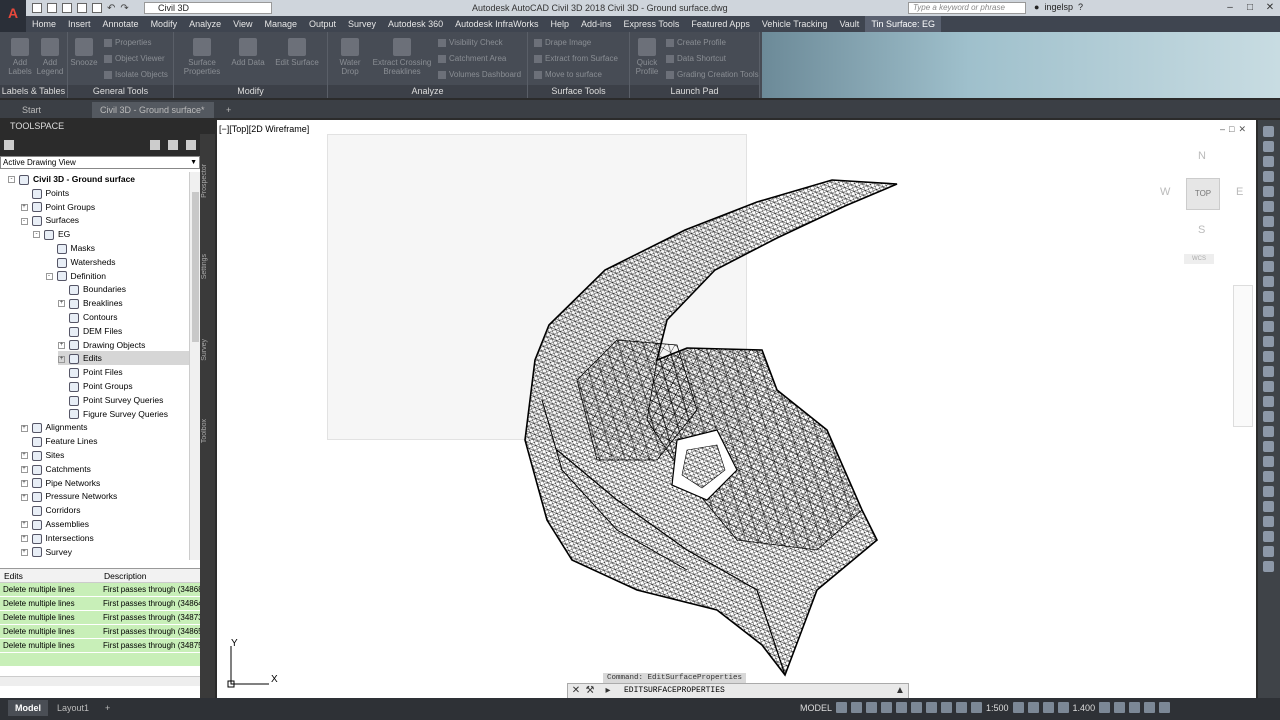 The image size is (1280, 720). Describe the element at coordinates (1165, 192) in the screenshot. I see `viewcube-west: W` at that location.